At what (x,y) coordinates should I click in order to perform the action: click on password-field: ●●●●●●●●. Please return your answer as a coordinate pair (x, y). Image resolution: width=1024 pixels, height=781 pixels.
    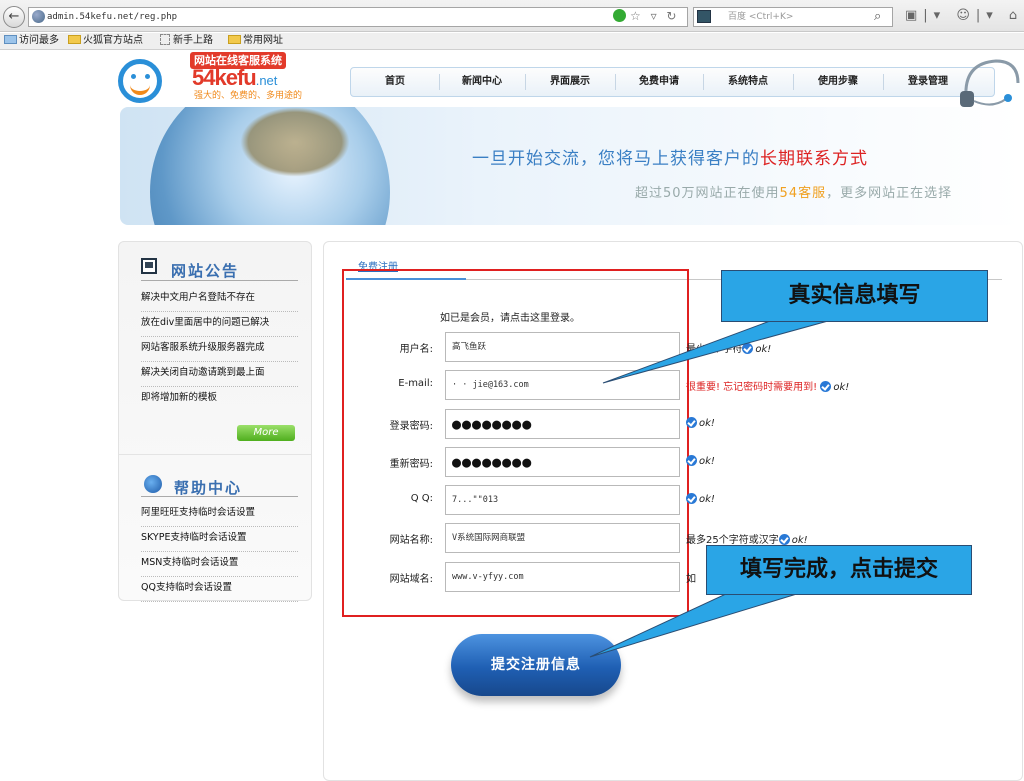
    Looking at the image, I should click on (562, 424).